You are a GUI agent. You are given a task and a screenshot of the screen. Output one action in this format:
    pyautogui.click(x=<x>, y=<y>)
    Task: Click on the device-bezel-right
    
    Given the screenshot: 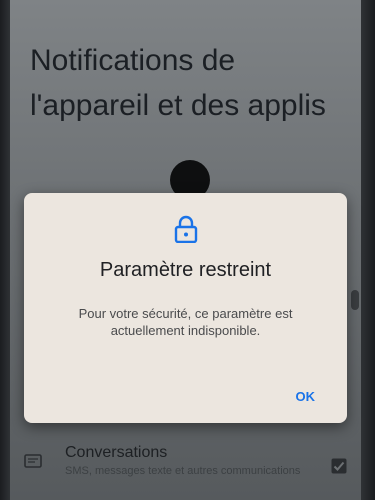 What is the action you would take?
    pyautogui.click(x=368, y=250)
    